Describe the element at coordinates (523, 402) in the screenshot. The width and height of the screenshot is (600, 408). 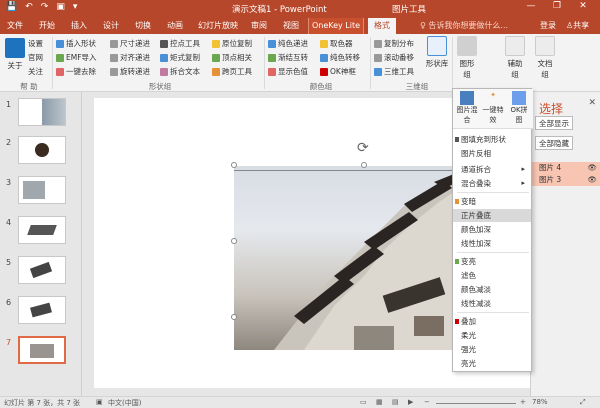
I see `zoom-in-icon: +` at that location.